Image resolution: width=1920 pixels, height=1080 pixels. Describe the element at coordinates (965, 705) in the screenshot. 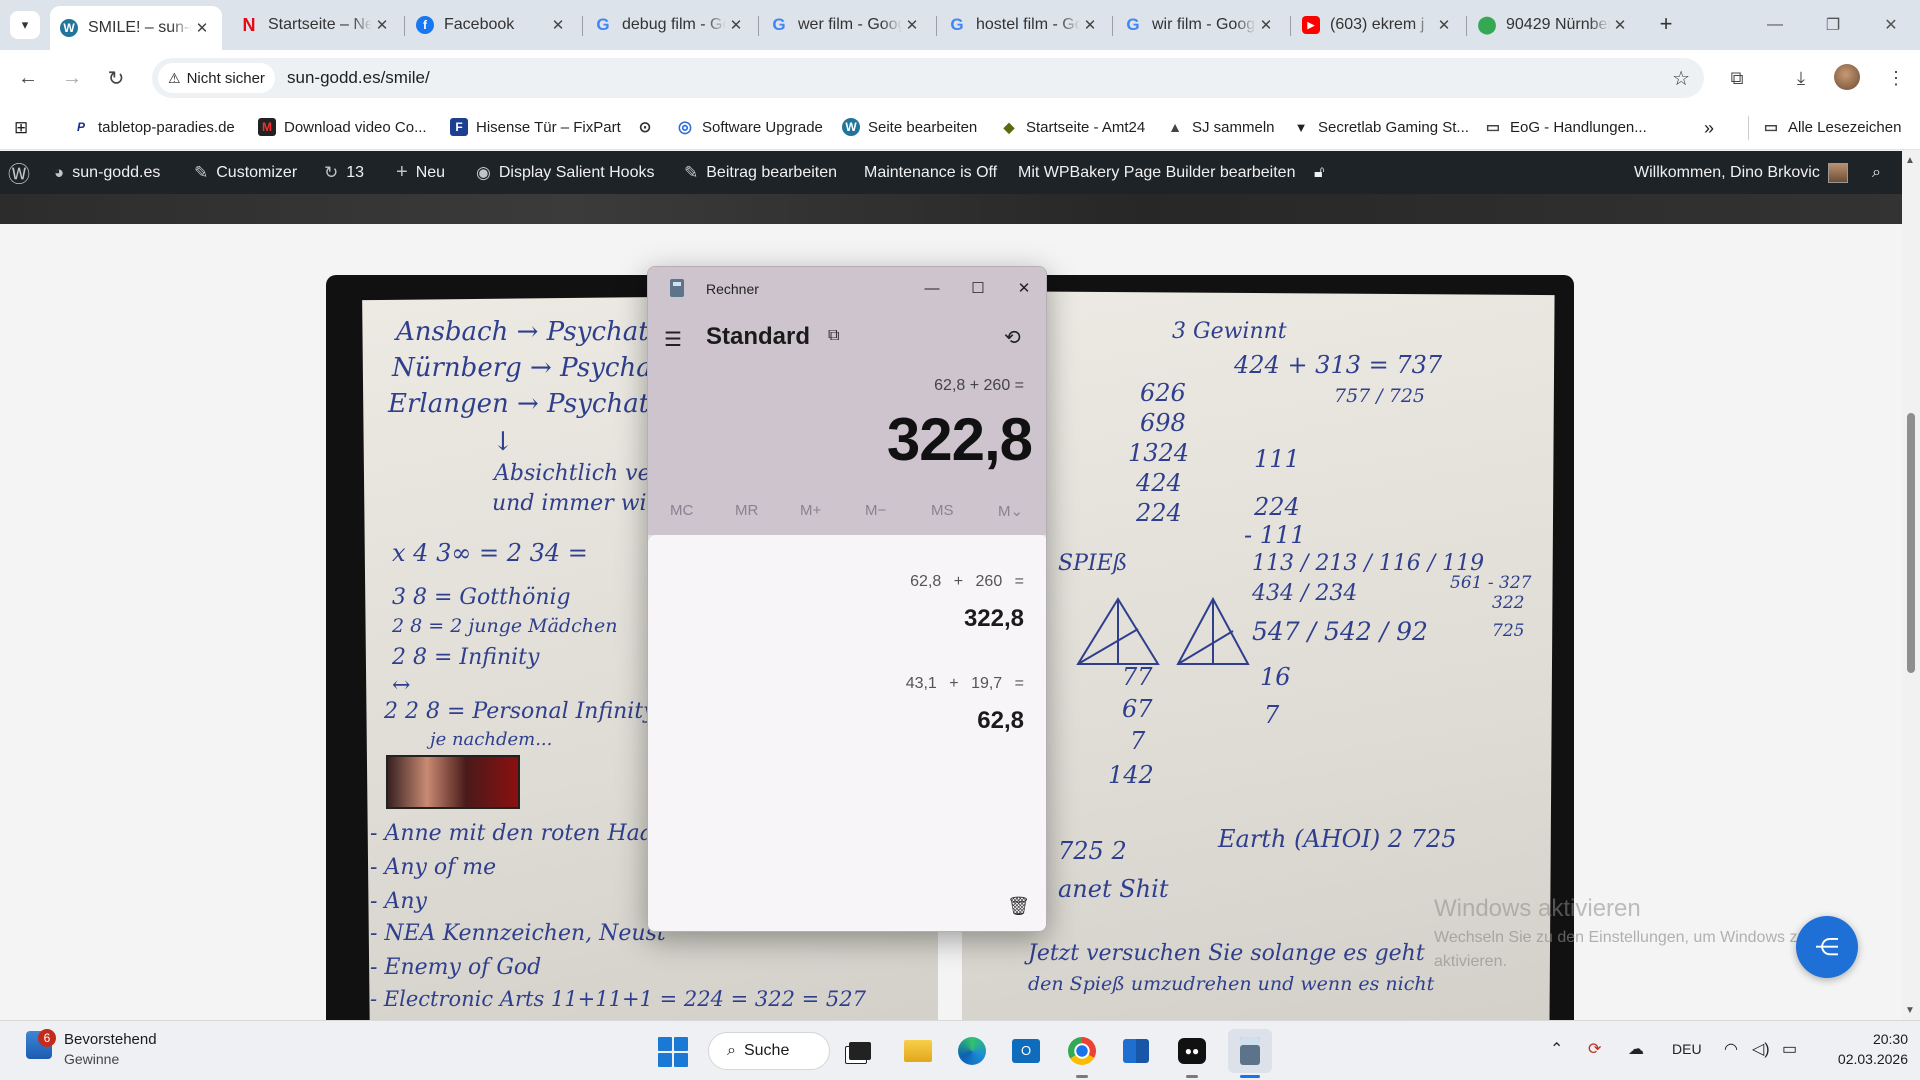

I see `history-entry: 43,1 + 19,7 = 62,8` at that location.